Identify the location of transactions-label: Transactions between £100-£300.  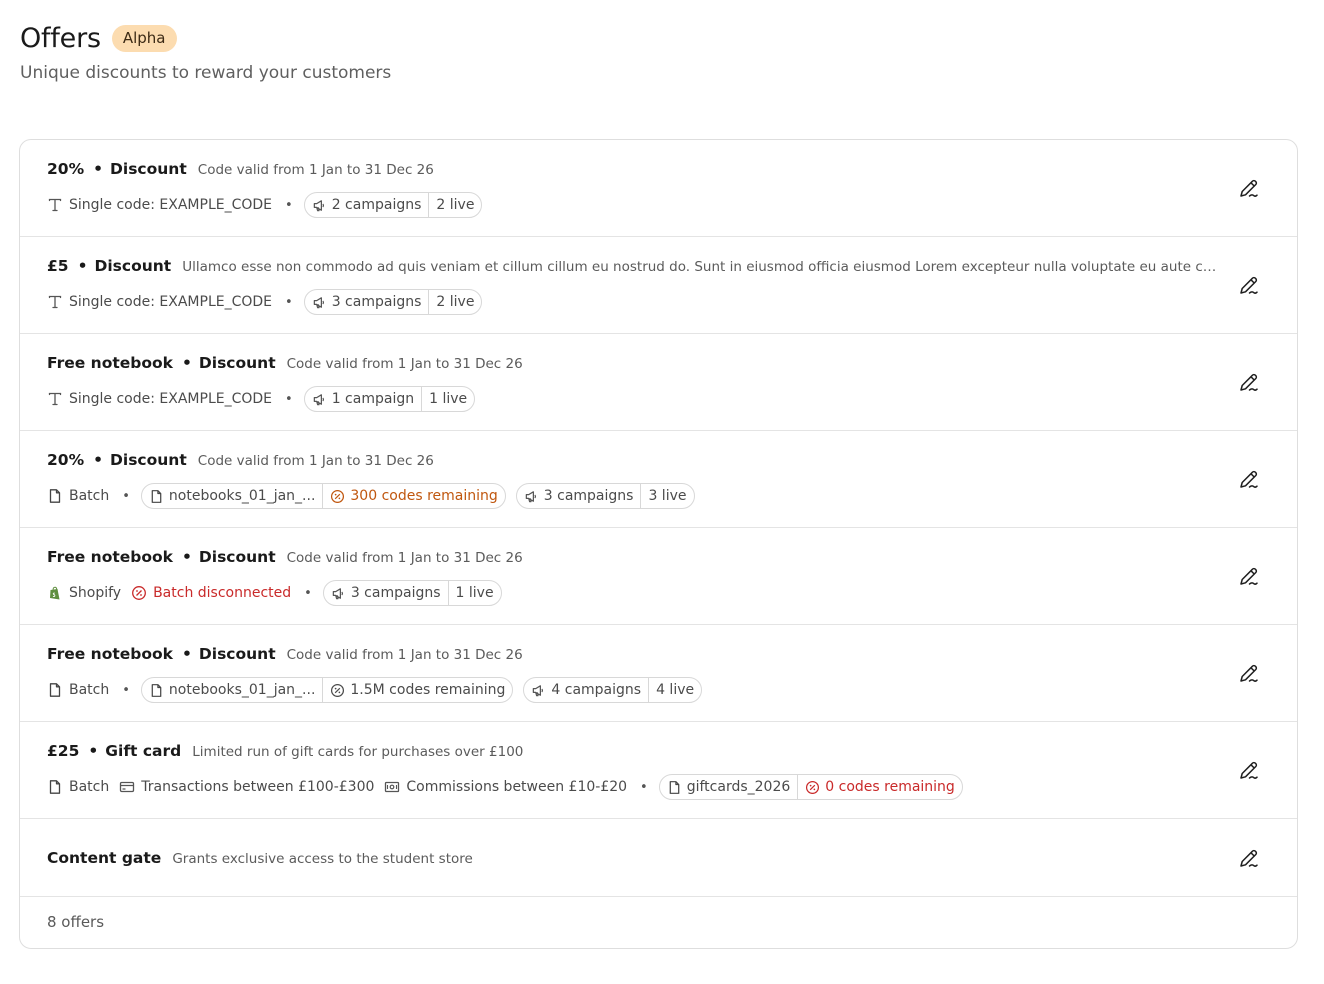
(258, 787).